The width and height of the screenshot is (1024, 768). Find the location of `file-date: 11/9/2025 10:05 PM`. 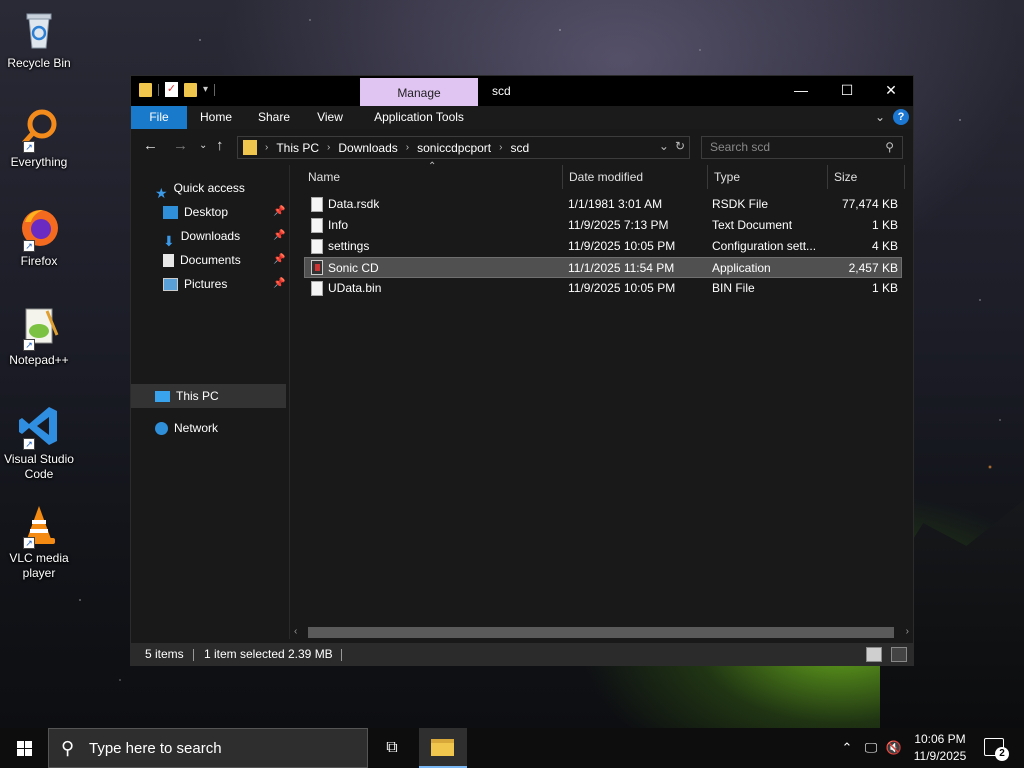

file-date: 11/9/2025 10:05 PM is located at coordinates (622, 288).